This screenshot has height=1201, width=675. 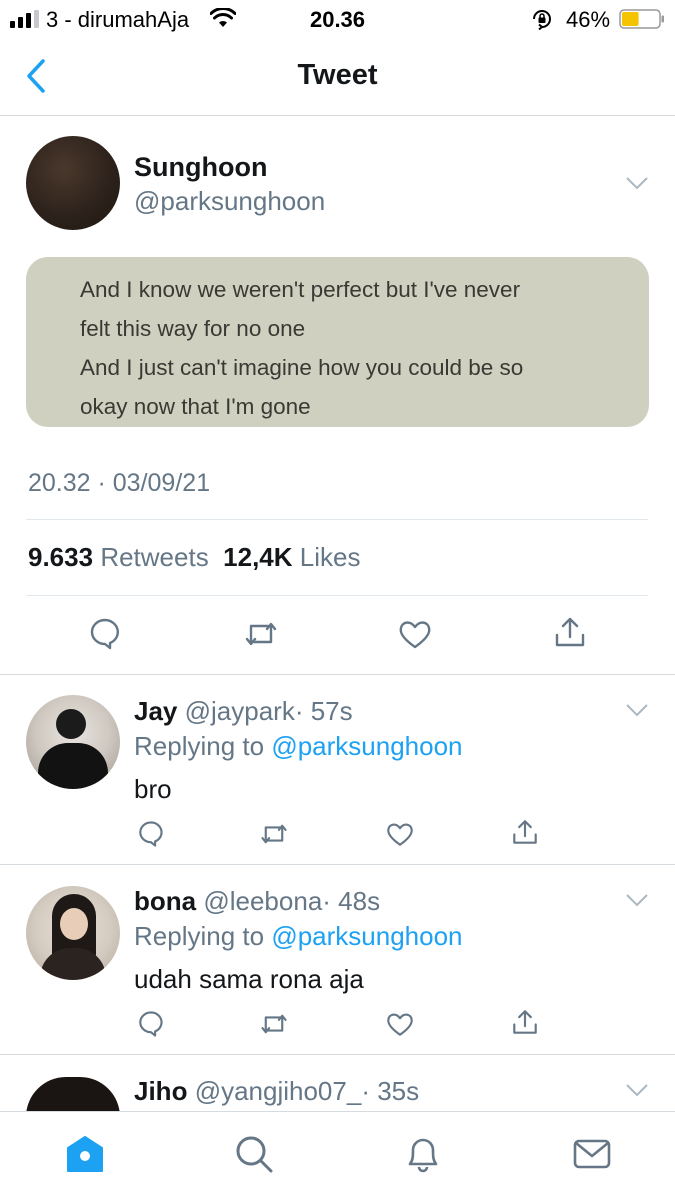 I want to click on likes-count: 12,4K, so click(x=257, y=557).